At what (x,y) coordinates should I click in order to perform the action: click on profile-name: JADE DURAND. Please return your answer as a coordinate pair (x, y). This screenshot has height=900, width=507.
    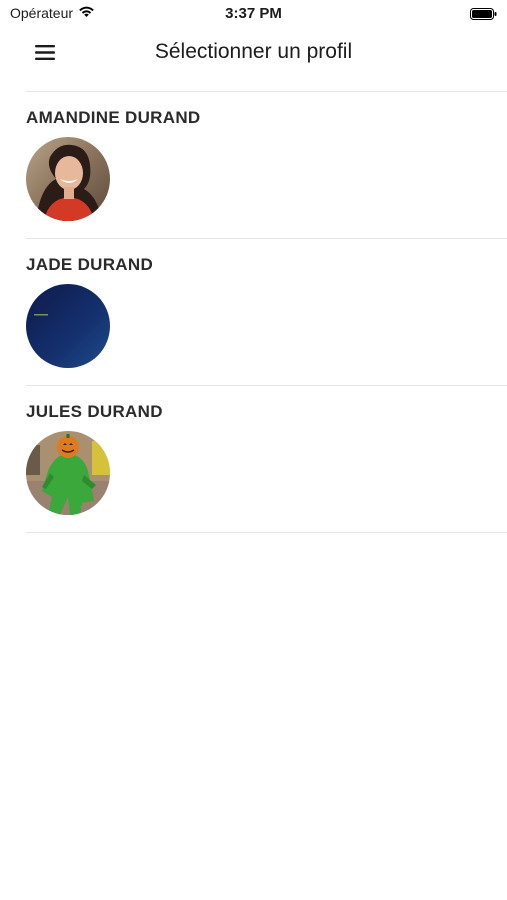
    Looking at the image, I should click on (90, 264).